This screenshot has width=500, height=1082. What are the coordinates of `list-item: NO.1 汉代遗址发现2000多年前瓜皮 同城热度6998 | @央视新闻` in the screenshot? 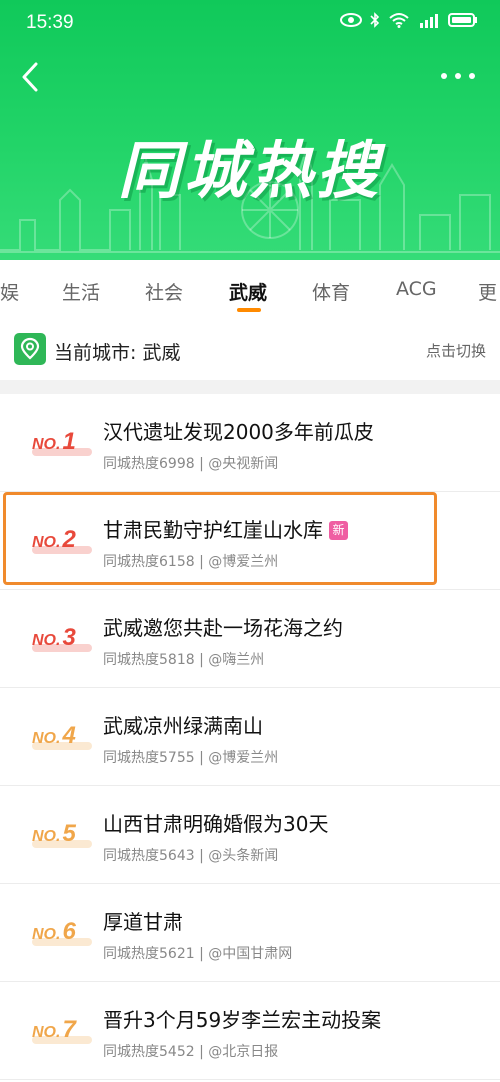 It's located at (250, 443).